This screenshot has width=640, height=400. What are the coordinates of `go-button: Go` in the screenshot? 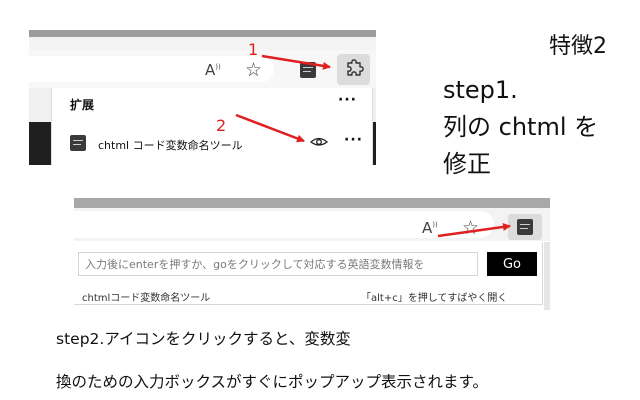 It's located at (512, 264).